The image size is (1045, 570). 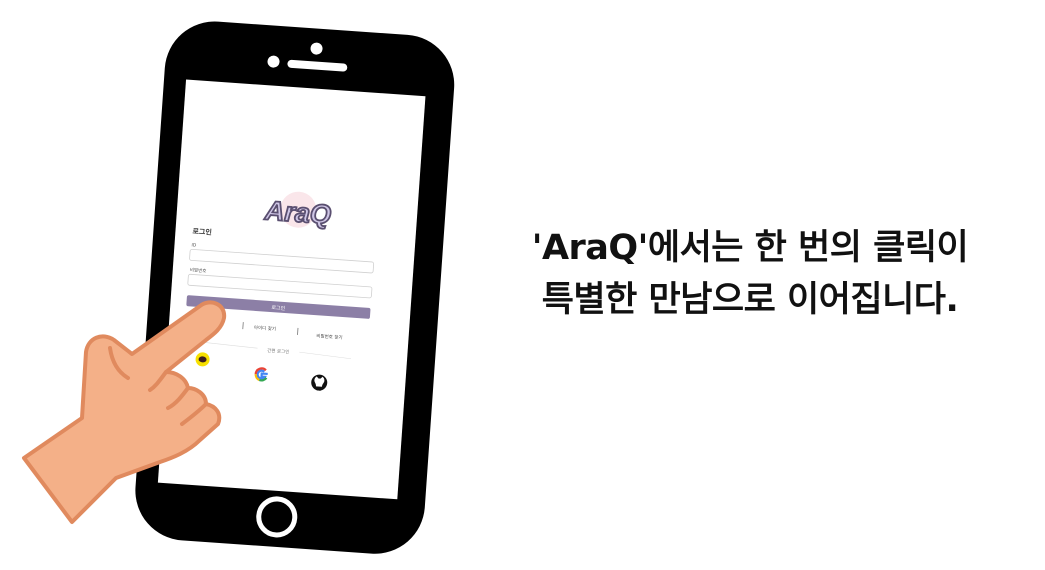 I want to click on headline-line-1: 'AraQ'에서는 한 번의 클릭이, so click(x=750, y=248).